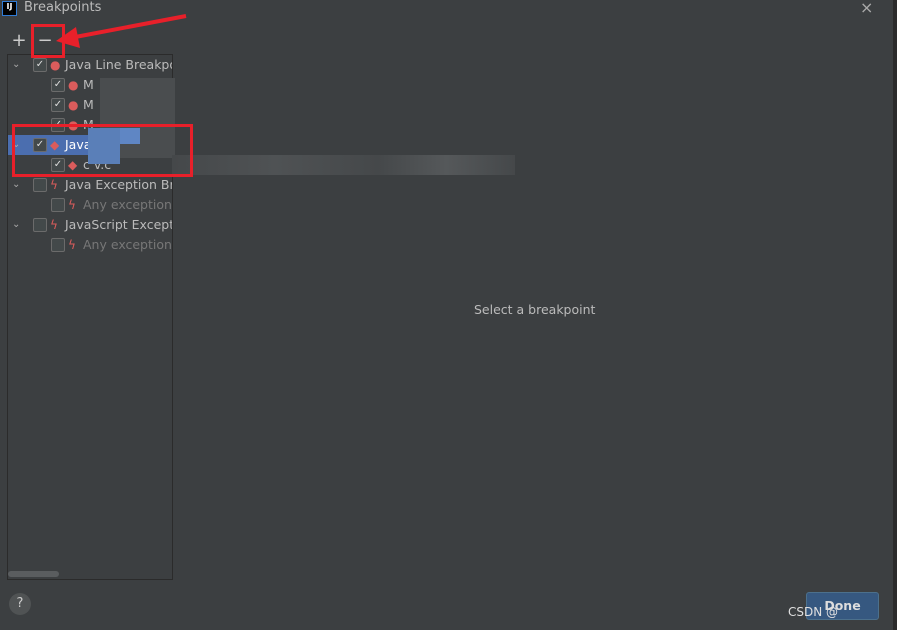 The height and width of the screenshot is (630, 897). I want to click on empty-state-text: Select a breakpoint, so click(535, 309).